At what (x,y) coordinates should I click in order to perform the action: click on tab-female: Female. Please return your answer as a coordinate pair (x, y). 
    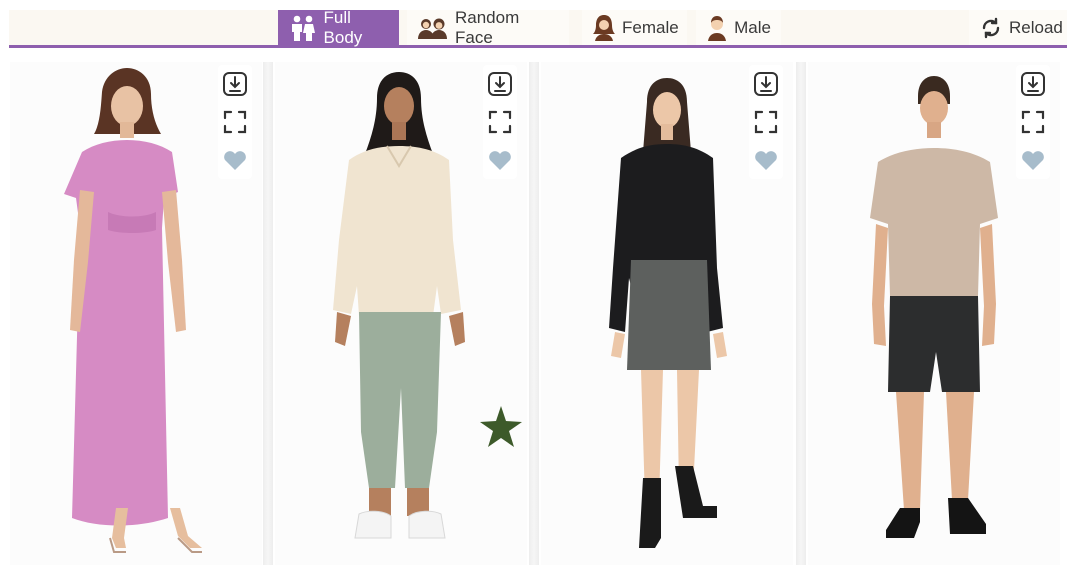
    Looking at the image, I should click on (634, 27).